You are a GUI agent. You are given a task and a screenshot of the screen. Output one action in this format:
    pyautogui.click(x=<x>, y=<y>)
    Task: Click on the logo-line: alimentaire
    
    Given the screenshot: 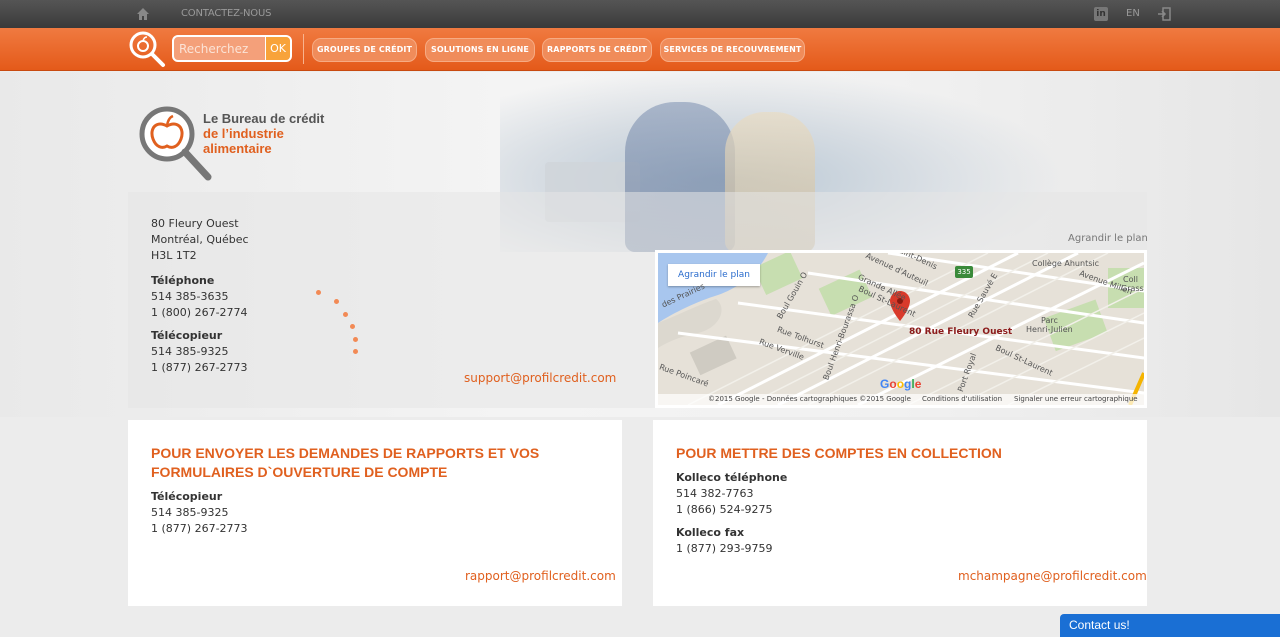 What is the action you would take?
    pyautogui.click(x=237, y=148)
    